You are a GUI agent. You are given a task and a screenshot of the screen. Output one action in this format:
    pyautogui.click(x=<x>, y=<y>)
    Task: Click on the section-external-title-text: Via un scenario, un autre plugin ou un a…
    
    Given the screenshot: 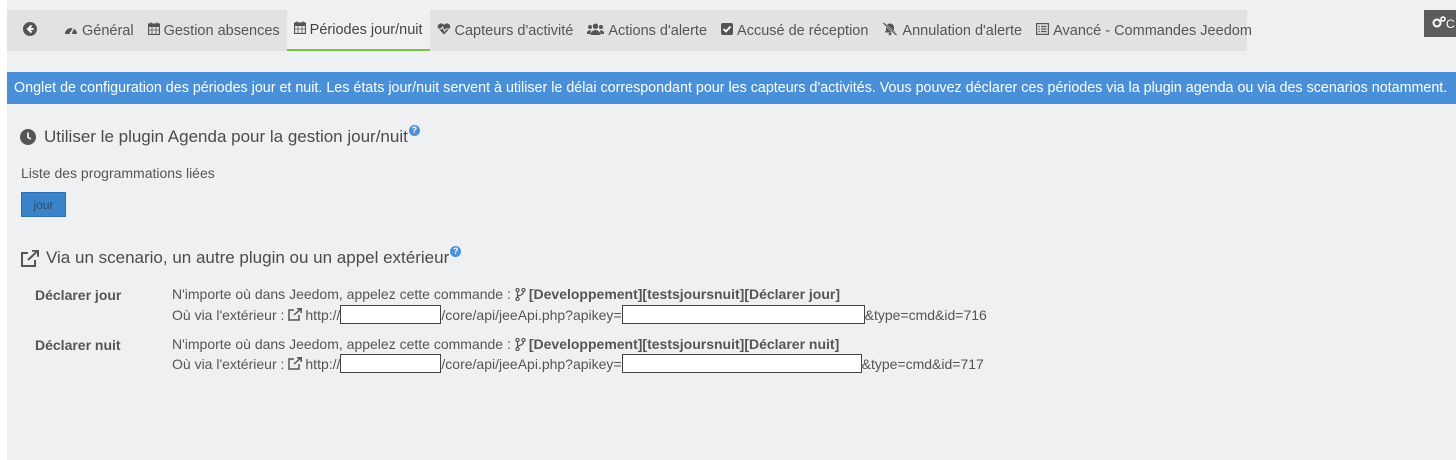 What is the action you would take?
    pyautogui.click(x=248, y=257)
    